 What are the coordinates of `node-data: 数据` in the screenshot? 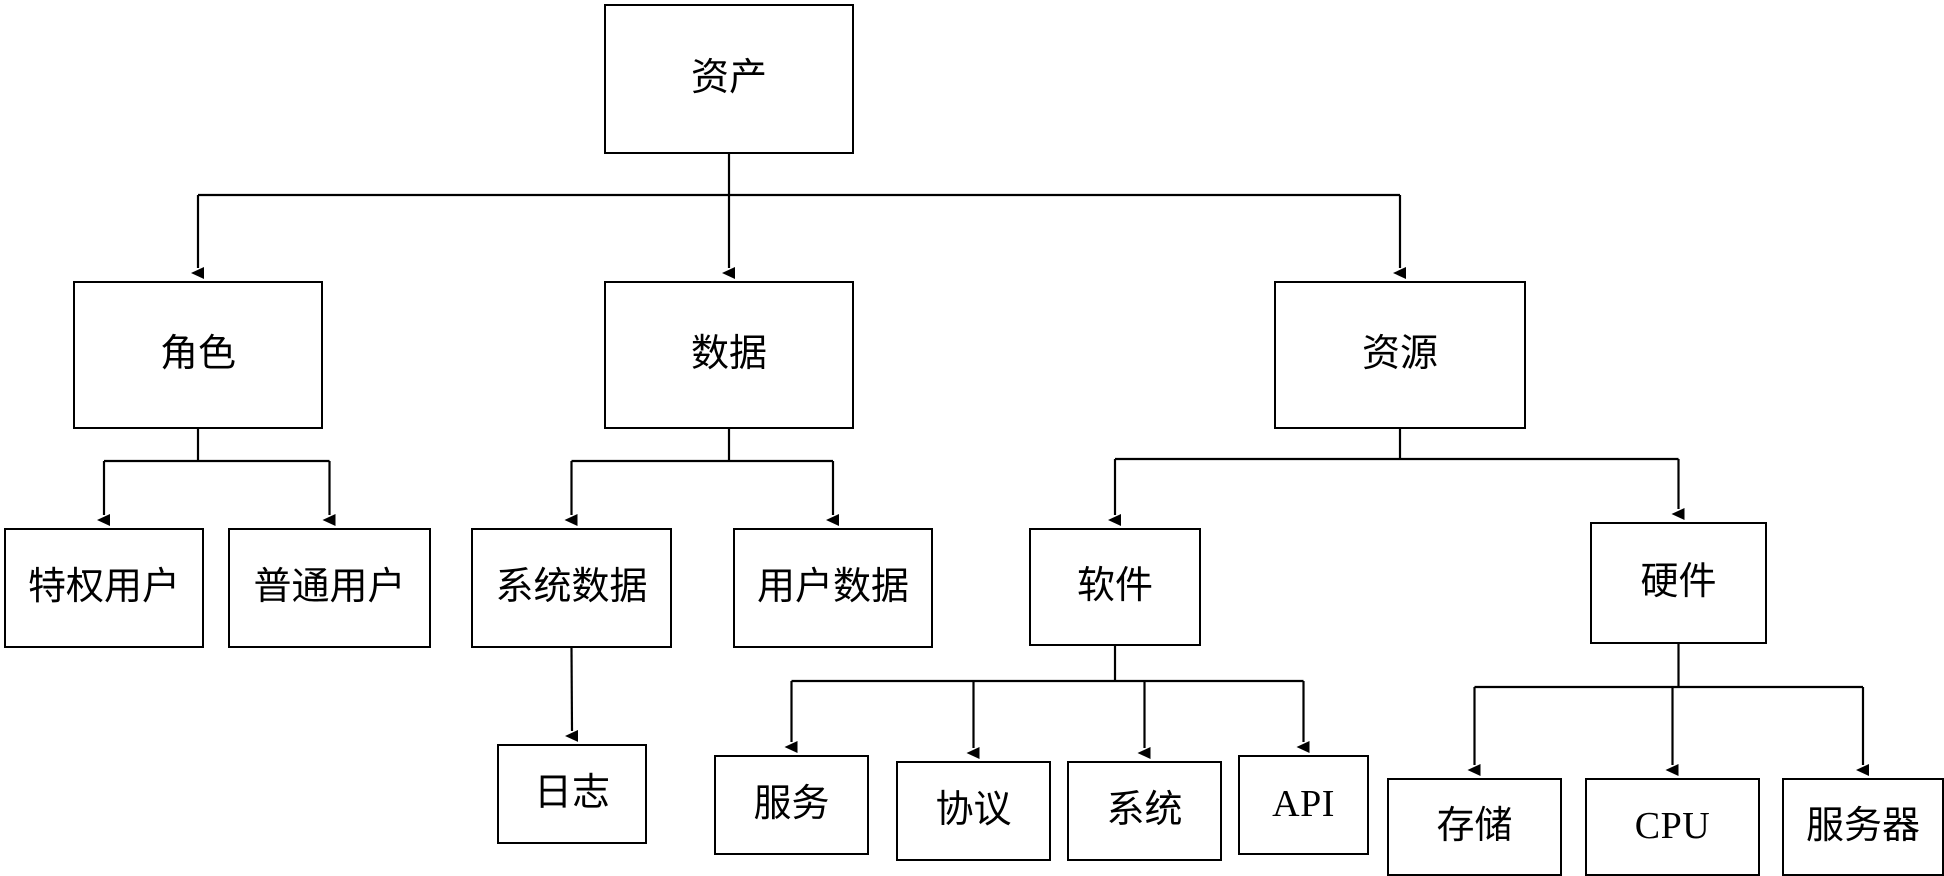 It's located at (729, 355).